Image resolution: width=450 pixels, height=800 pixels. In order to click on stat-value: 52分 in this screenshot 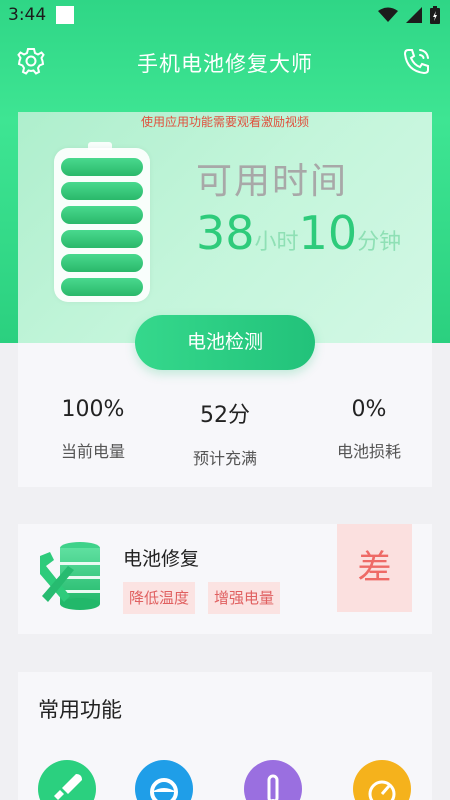, I will do `click(225, 415)`.